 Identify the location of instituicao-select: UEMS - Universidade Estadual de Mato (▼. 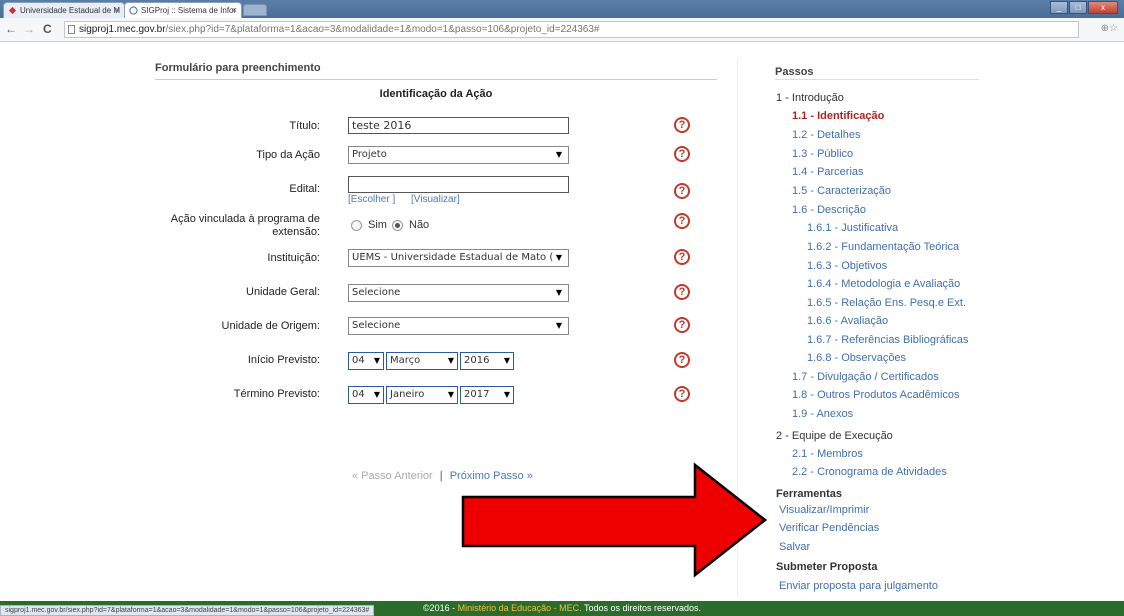
(458, 258).